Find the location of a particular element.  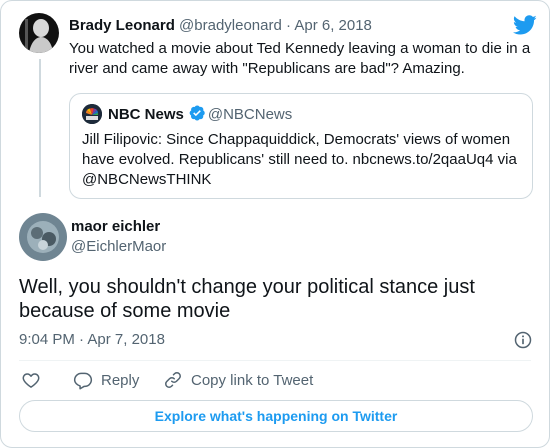

reply-author-handle: @EichlerMaor is located at coordinates (118, 246).